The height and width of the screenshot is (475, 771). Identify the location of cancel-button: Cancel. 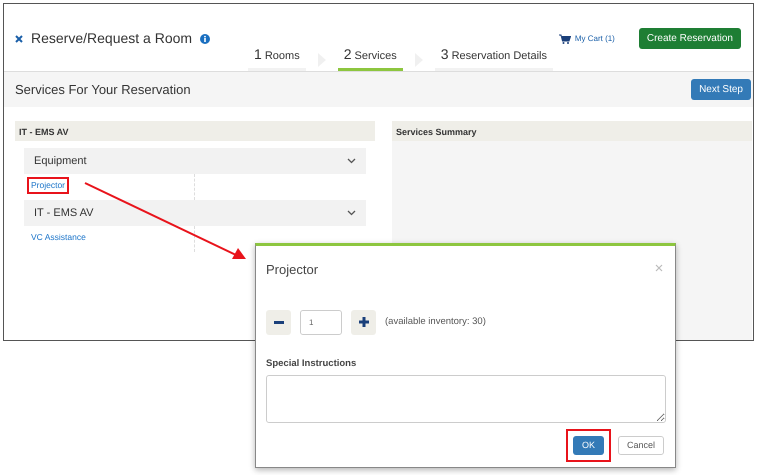
(641, 445).